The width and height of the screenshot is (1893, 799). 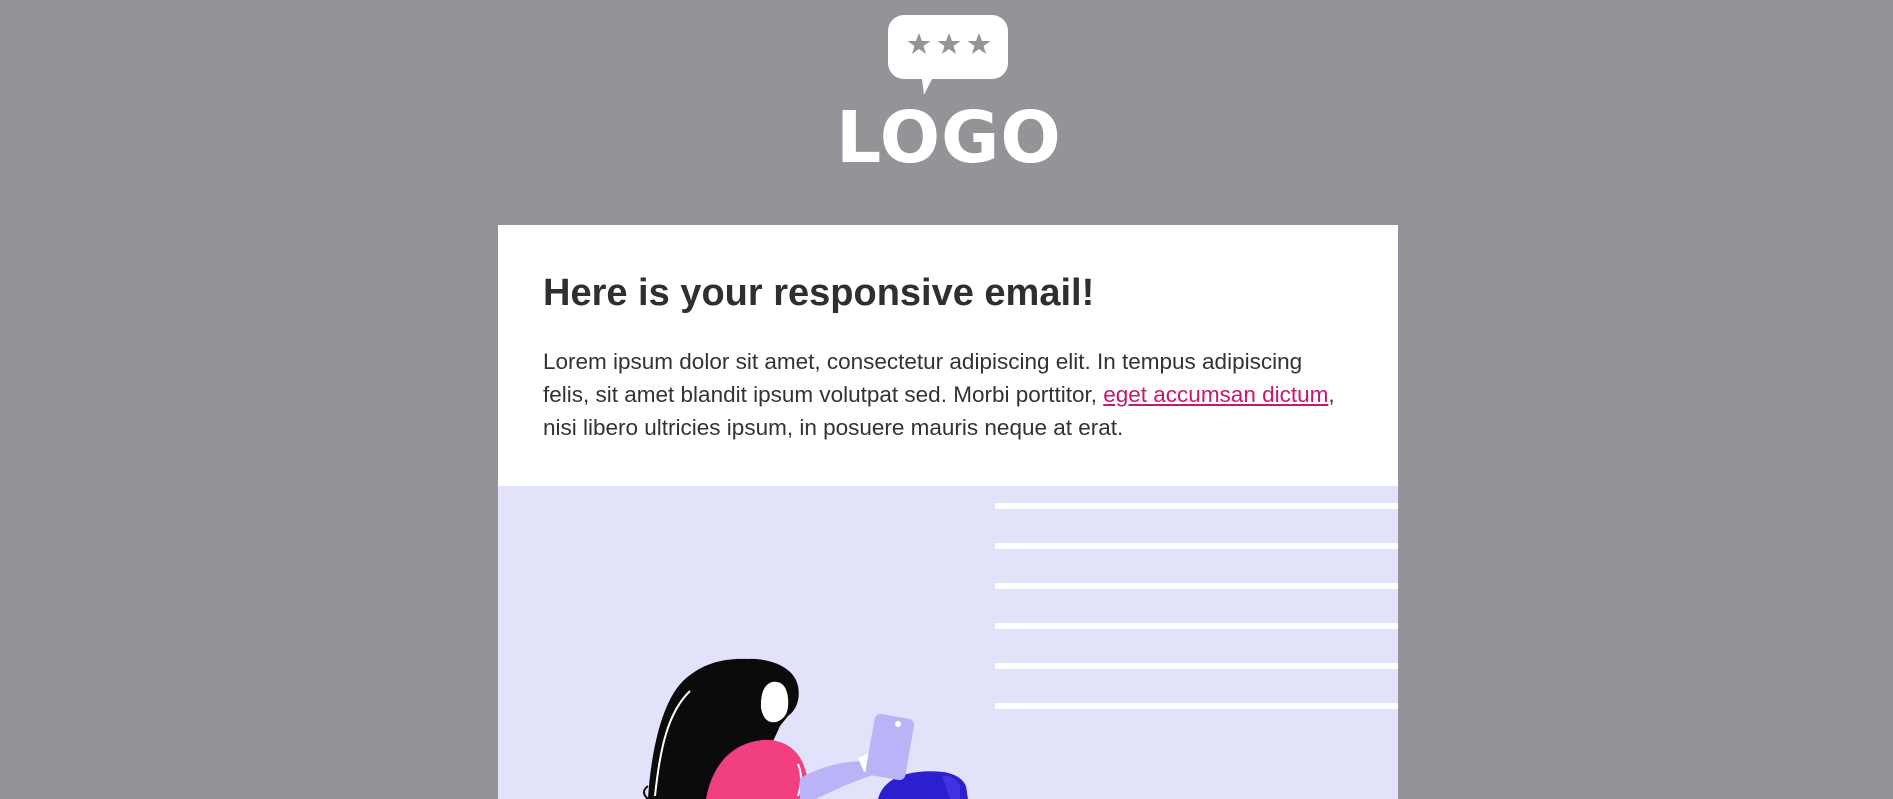 I want to click on email-headline: Here is your responsive email!, so click(x=819, y=293).